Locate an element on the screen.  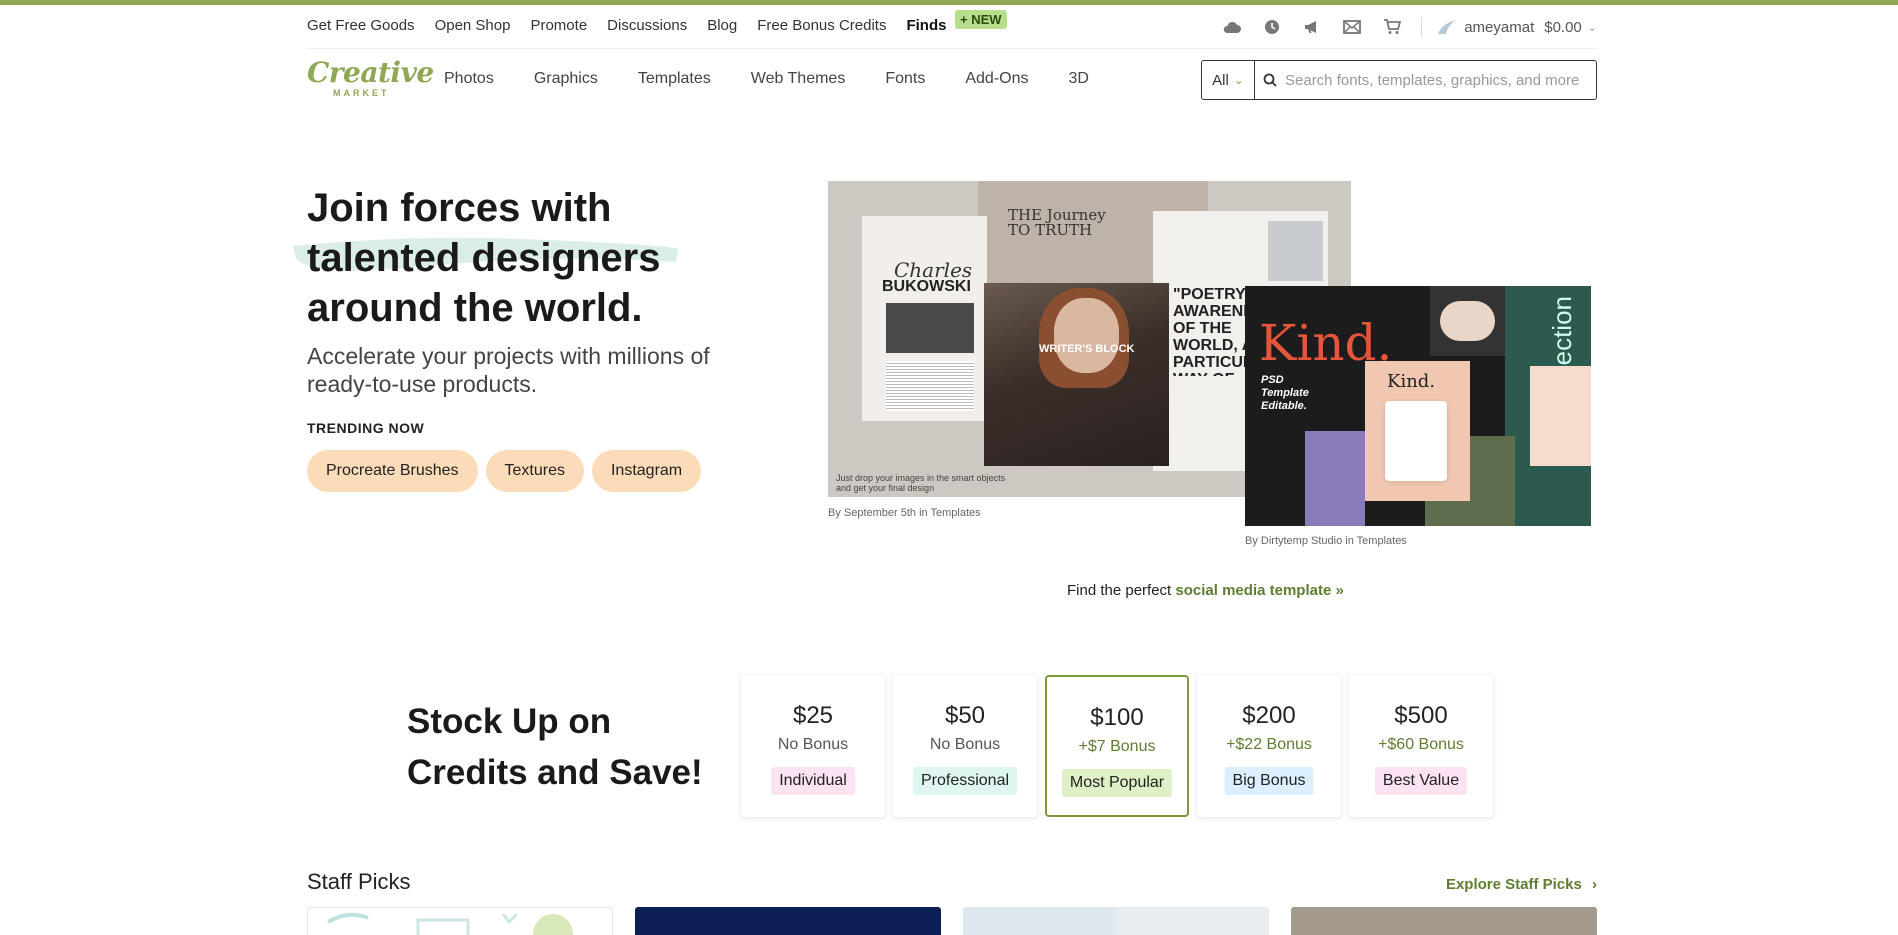
cart-icon is located at coordinates (1392, 27).